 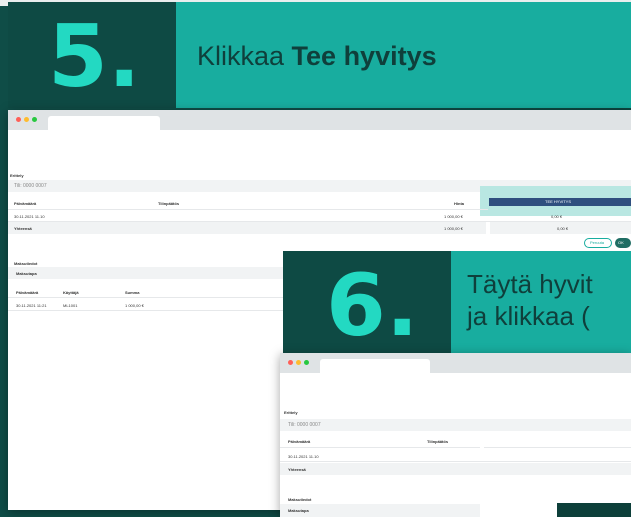 I want to click on pay-user: ML1001, so click(x=70, y=305).